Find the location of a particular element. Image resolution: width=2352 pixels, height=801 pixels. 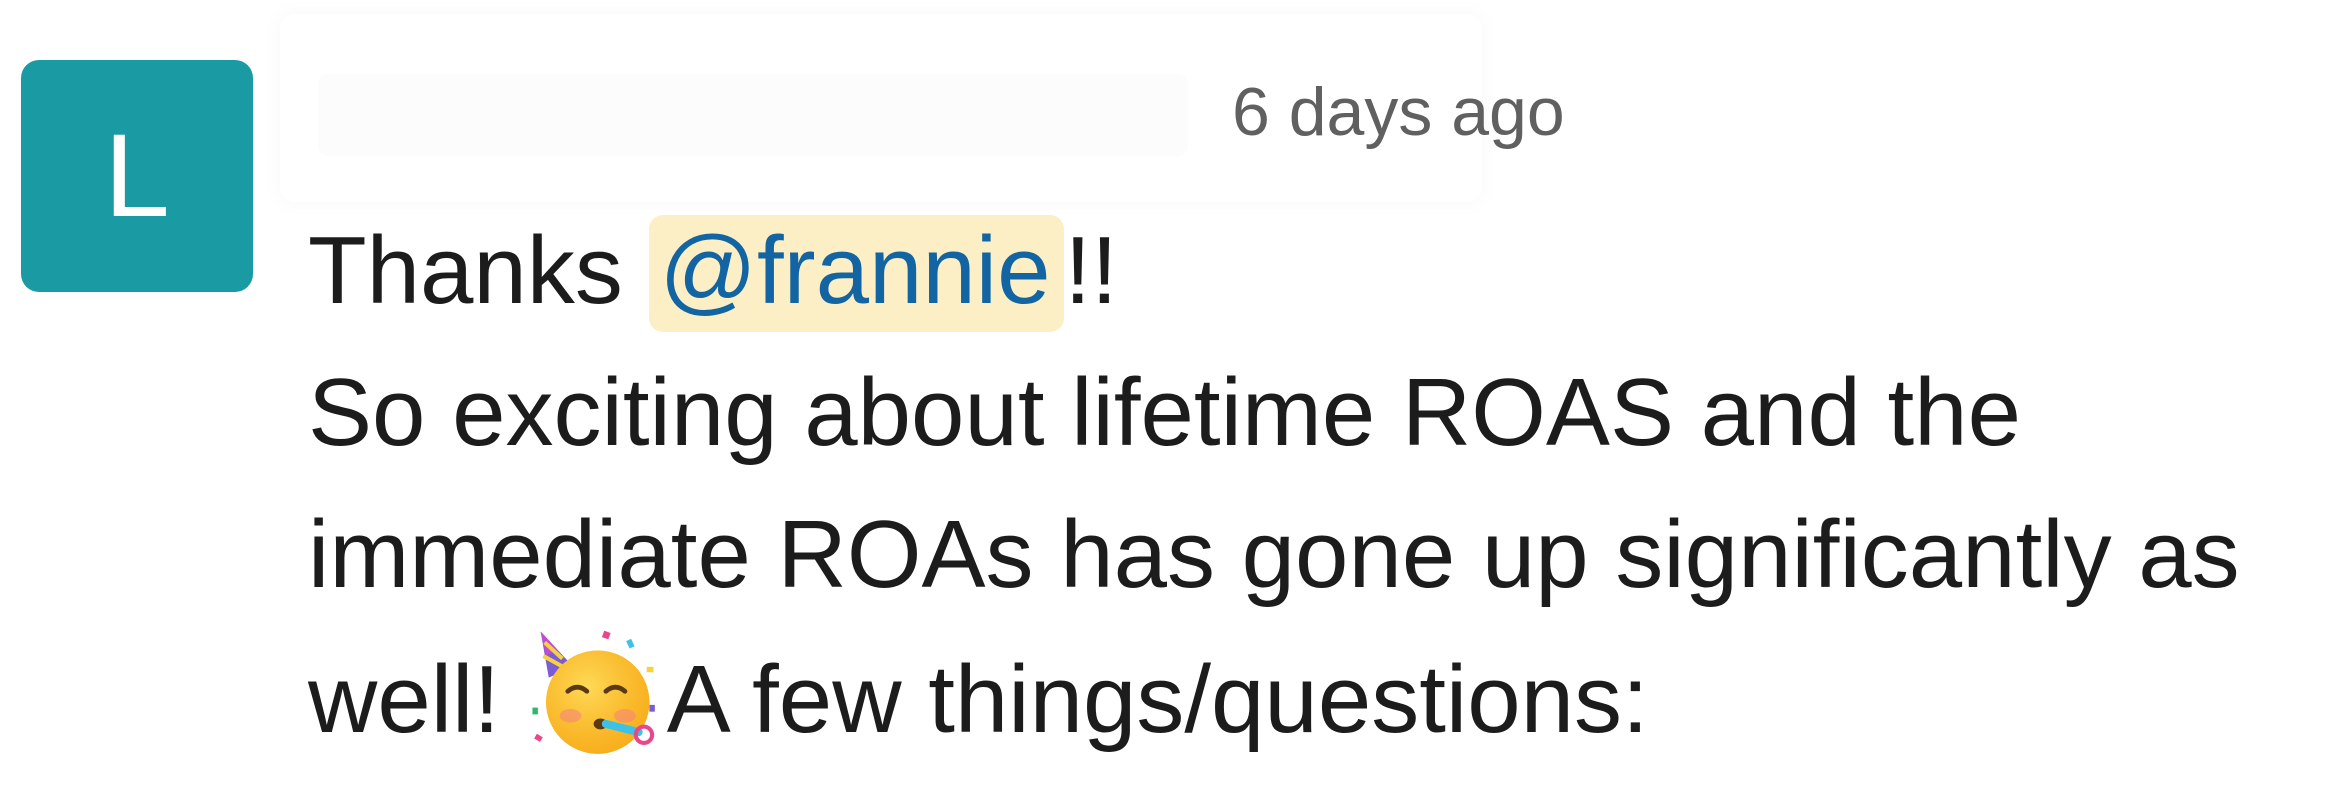

partying-face-icon is located at coordinates (595, 694).